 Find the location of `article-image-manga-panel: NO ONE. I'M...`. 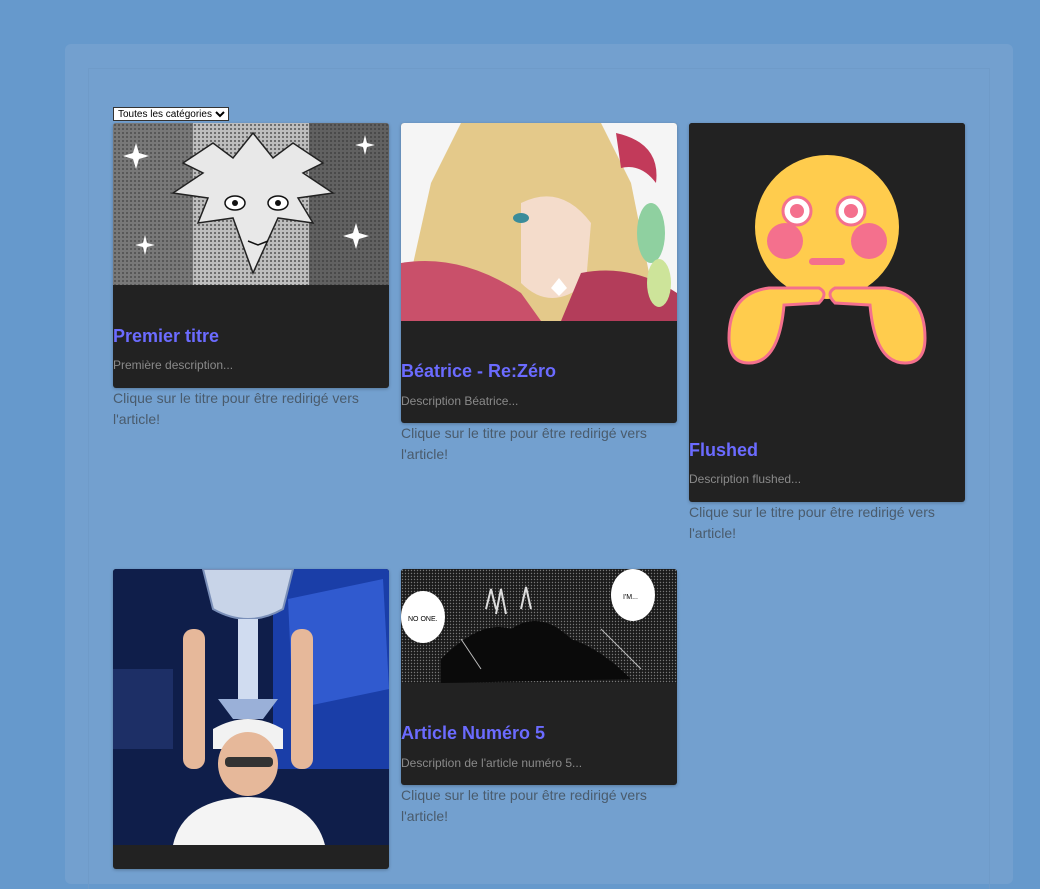

article-image-manga-panel: NO ONE. I'M... is located at coordinates (539, 626).